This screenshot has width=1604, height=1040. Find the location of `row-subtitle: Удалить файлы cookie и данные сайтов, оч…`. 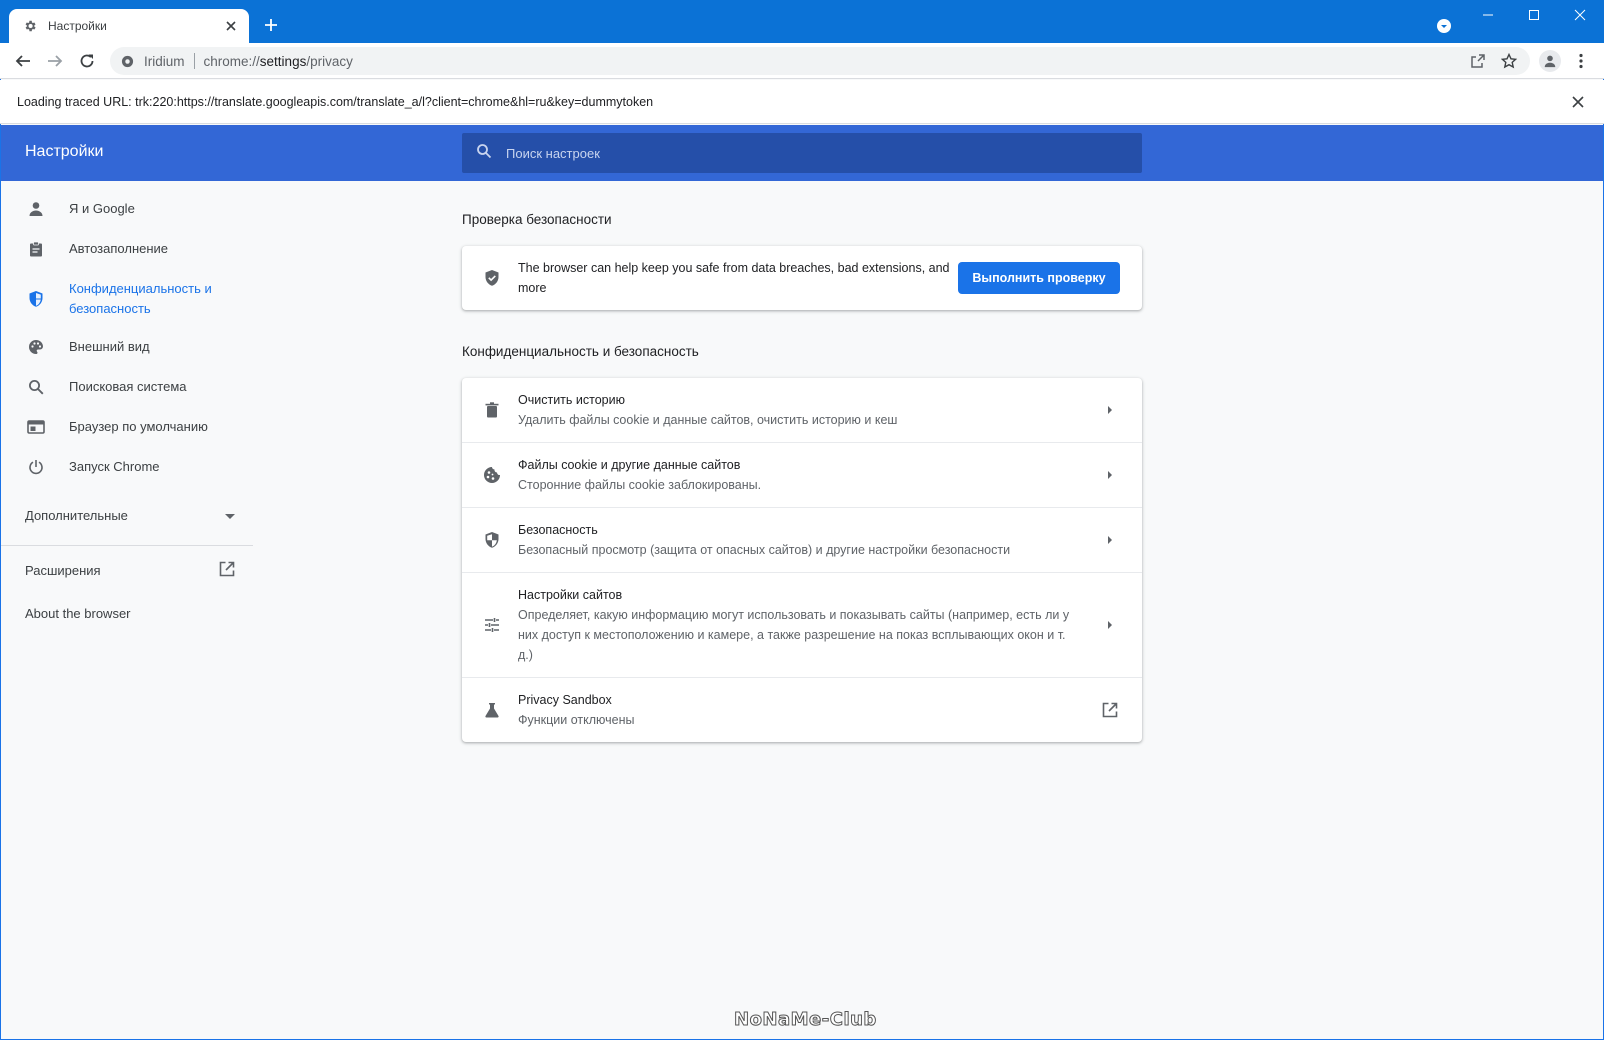

row-subtitle: Удалить файлы cookie и данные сайтов, оч… is located at coordinates (708, 420).